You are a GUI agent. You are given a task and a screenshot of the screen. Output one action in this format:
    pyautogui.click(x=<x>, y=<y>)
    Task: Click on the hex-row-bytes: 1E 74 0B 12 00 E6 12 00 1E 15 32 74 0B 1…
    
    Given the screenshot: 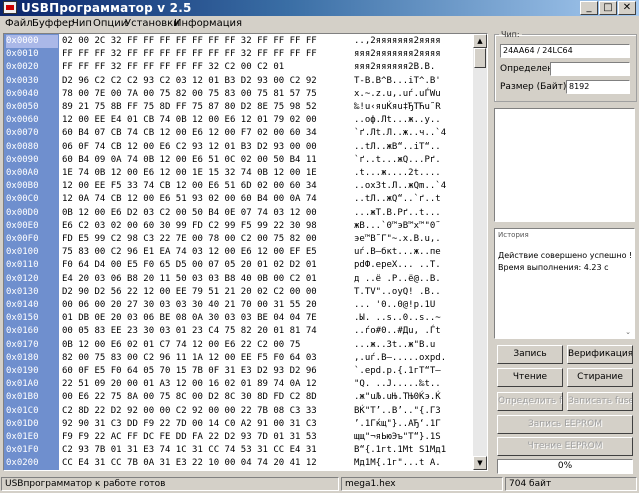 What is the action you would take?
    pyautogui.click(x=189, y=173)
    